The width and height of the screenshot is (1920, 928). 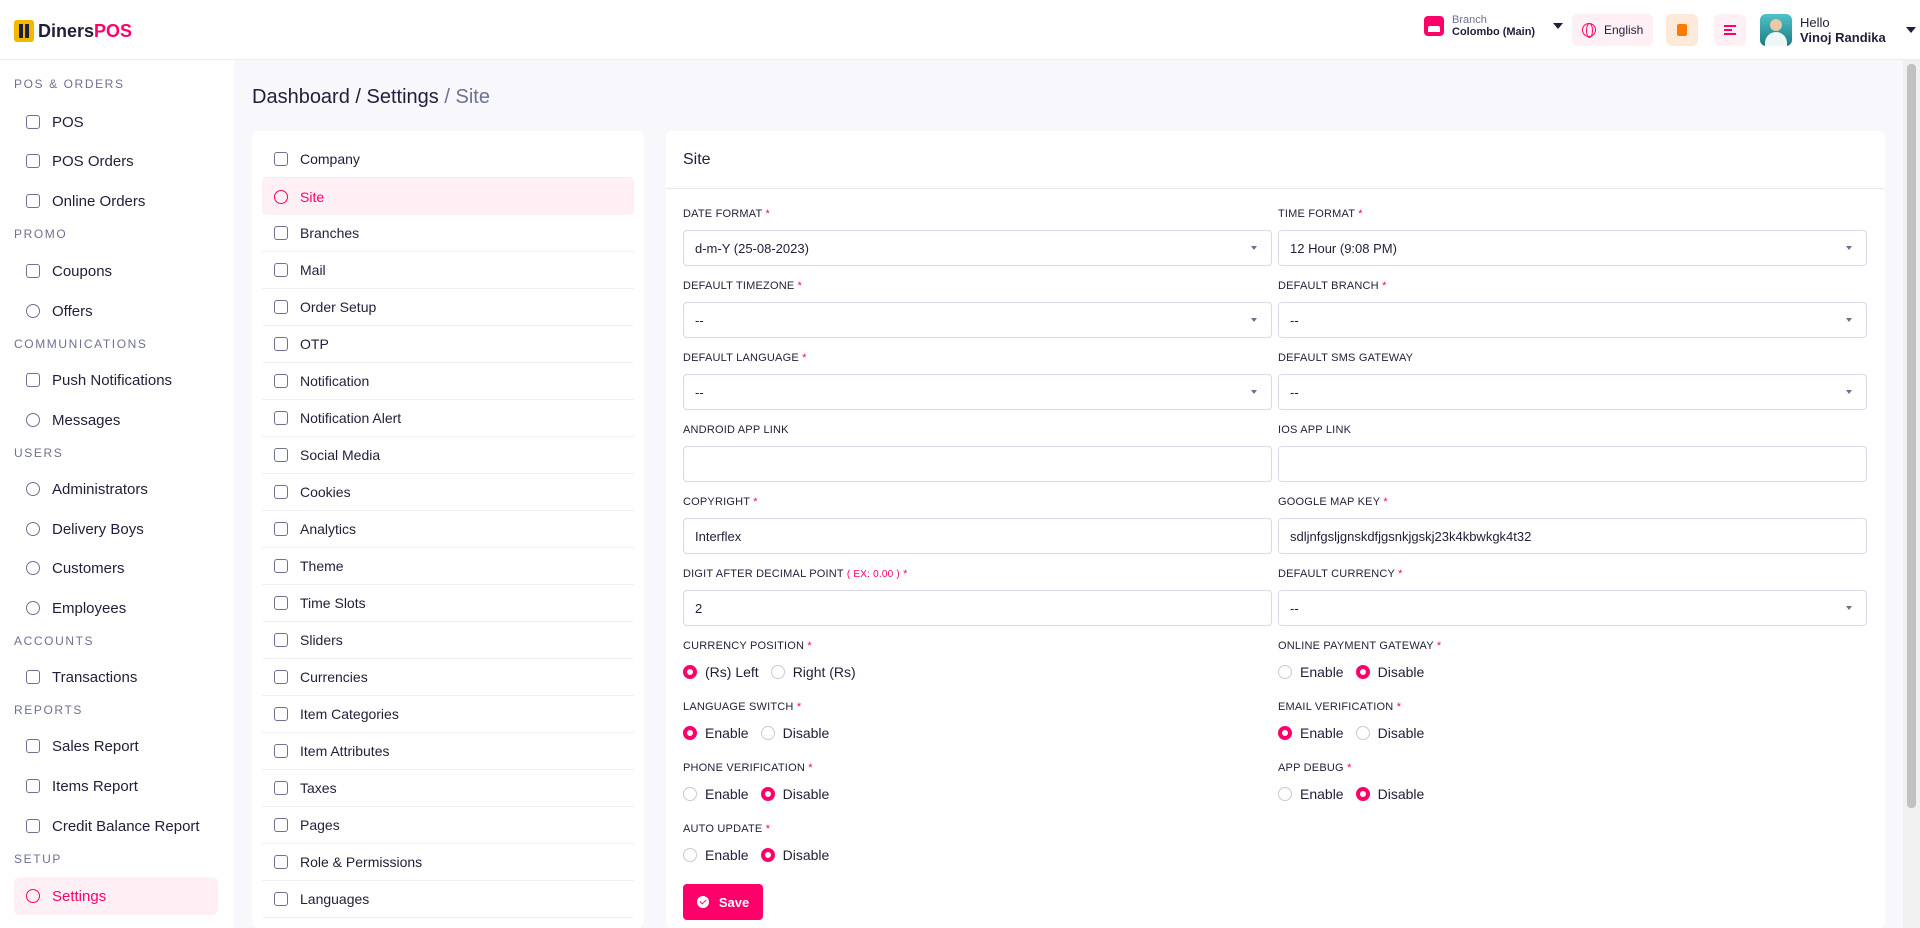 What do you see at coordinates (116, 420) in the screenshot?
I see `sidebar-item-messages: Messages` at bounding box center [116, 420].